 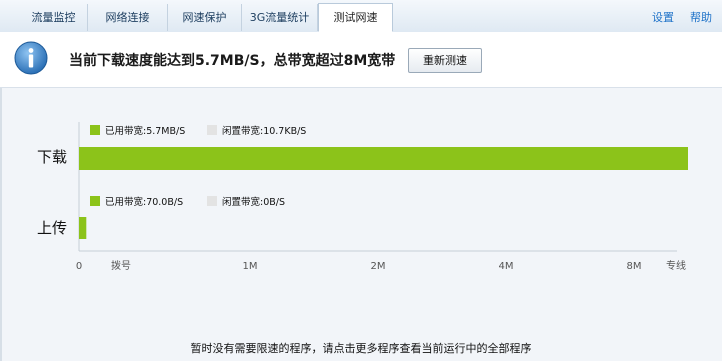 I want to click on legend-idle-swatch-upload, so click(x=212, y=201).